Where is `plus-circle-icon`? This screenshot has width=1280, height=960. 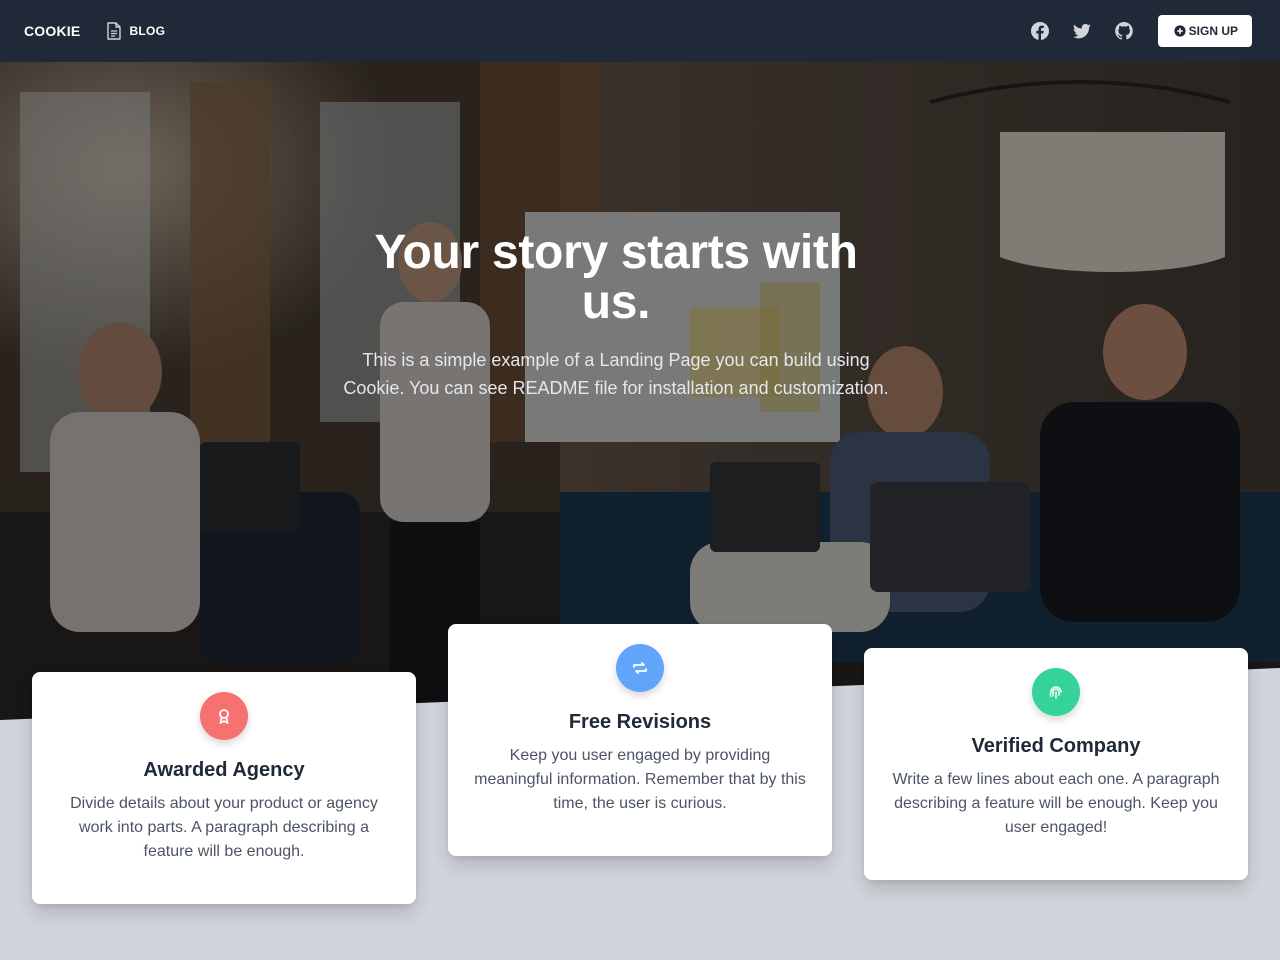
plus-circle-icon is located at coordinates (1180, 31).